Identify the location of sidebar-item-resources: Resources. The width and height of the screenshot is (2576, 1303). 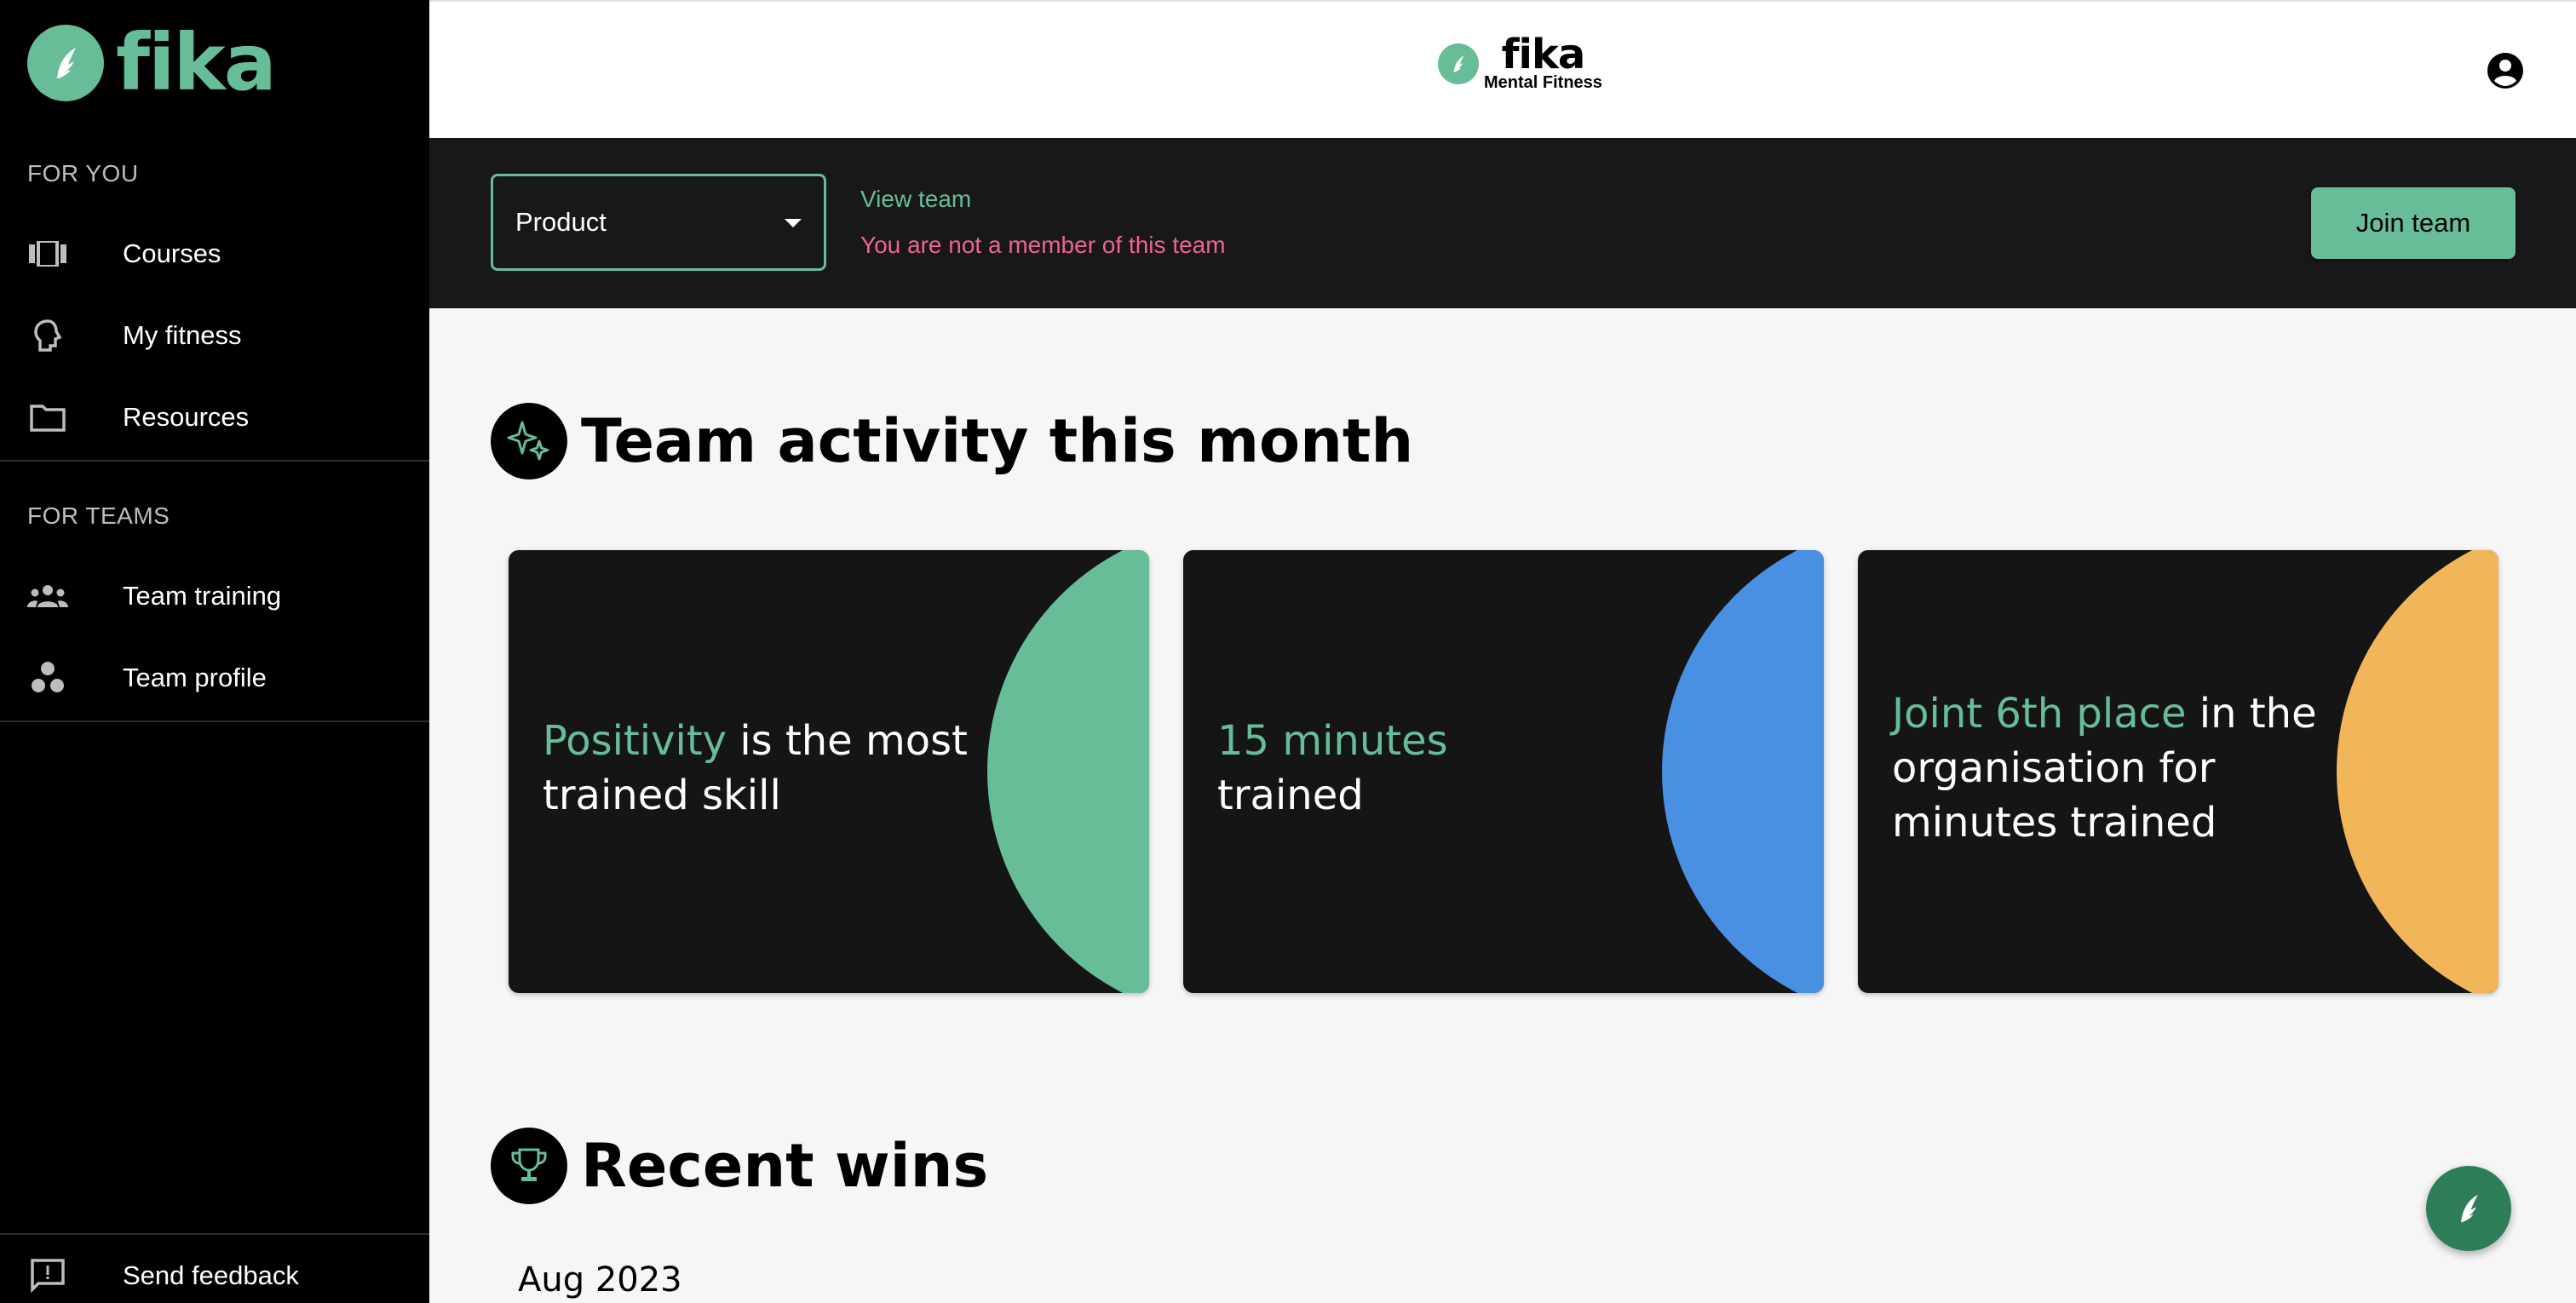
(214, 417).